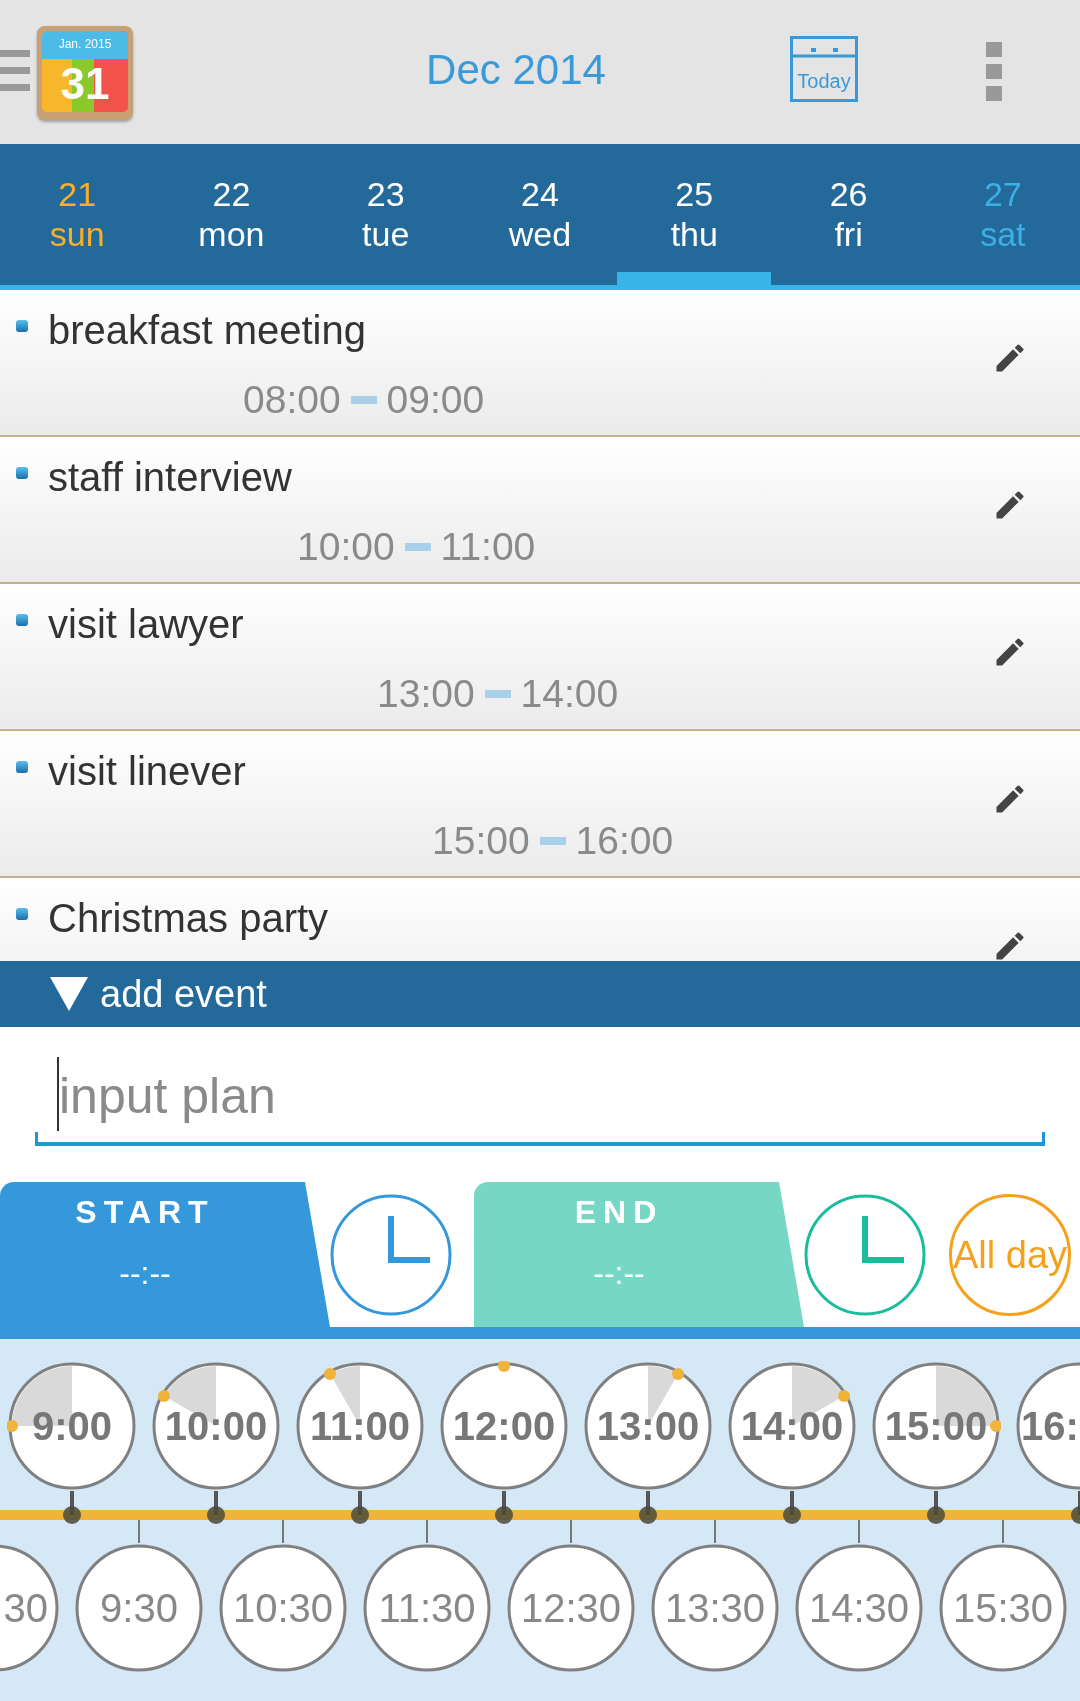  I want to click on half-hour-slot: 11:30, so click(427, 1608).